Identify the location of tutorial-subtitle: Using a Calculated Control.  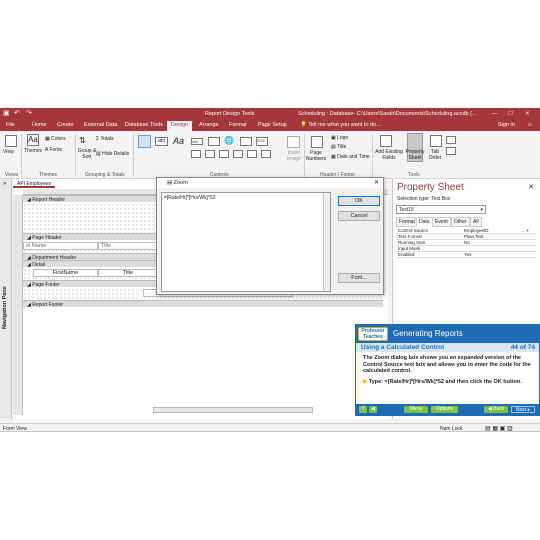
(403, 347).